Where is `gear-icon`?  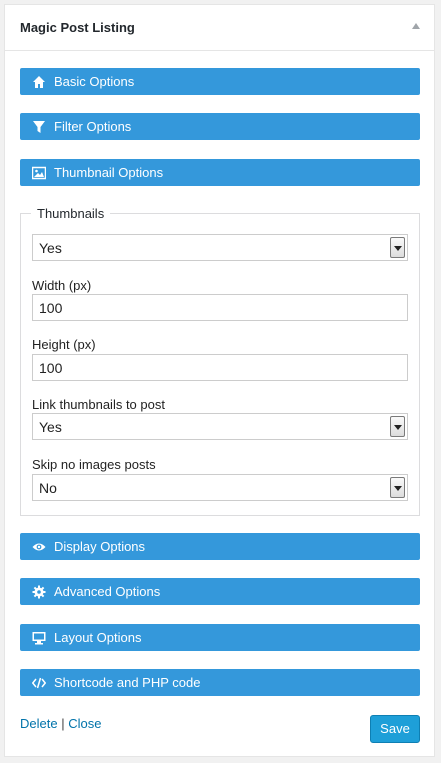 gear-icon is located at coordinates (39, 592).